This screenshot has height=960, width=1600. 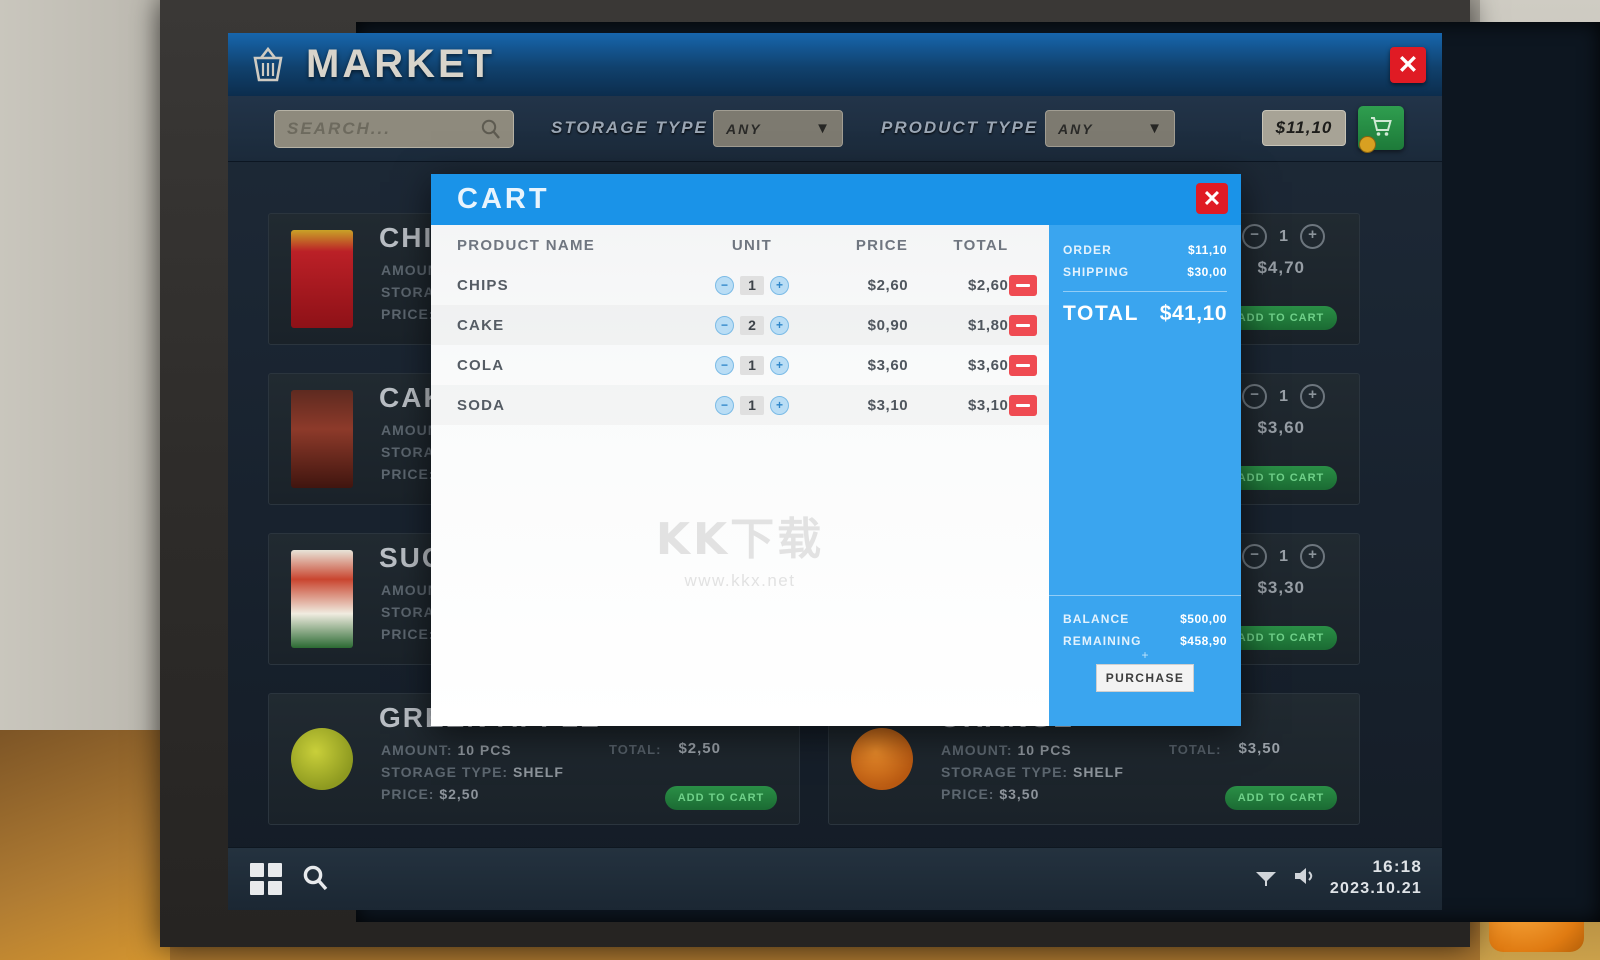 What do you see at coordinates (1102, 641) in the screenshot?
I see `remaining-label: REMAINING` at bounding box center [1102, 641].